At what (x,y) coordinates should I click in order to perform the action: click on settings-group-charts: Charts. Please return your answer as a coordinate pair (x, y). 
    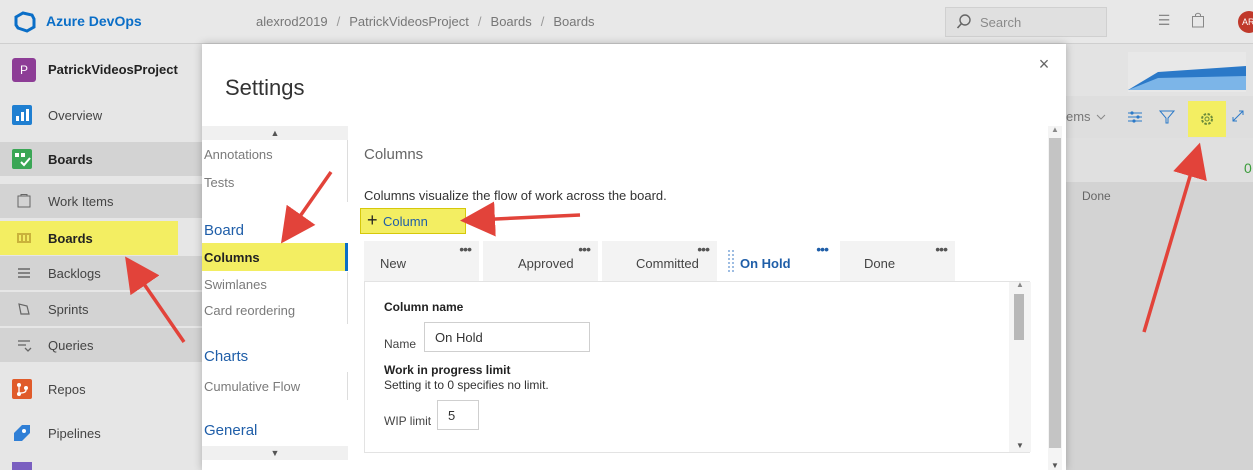
    Looking at the image, I should click on (226, 356).